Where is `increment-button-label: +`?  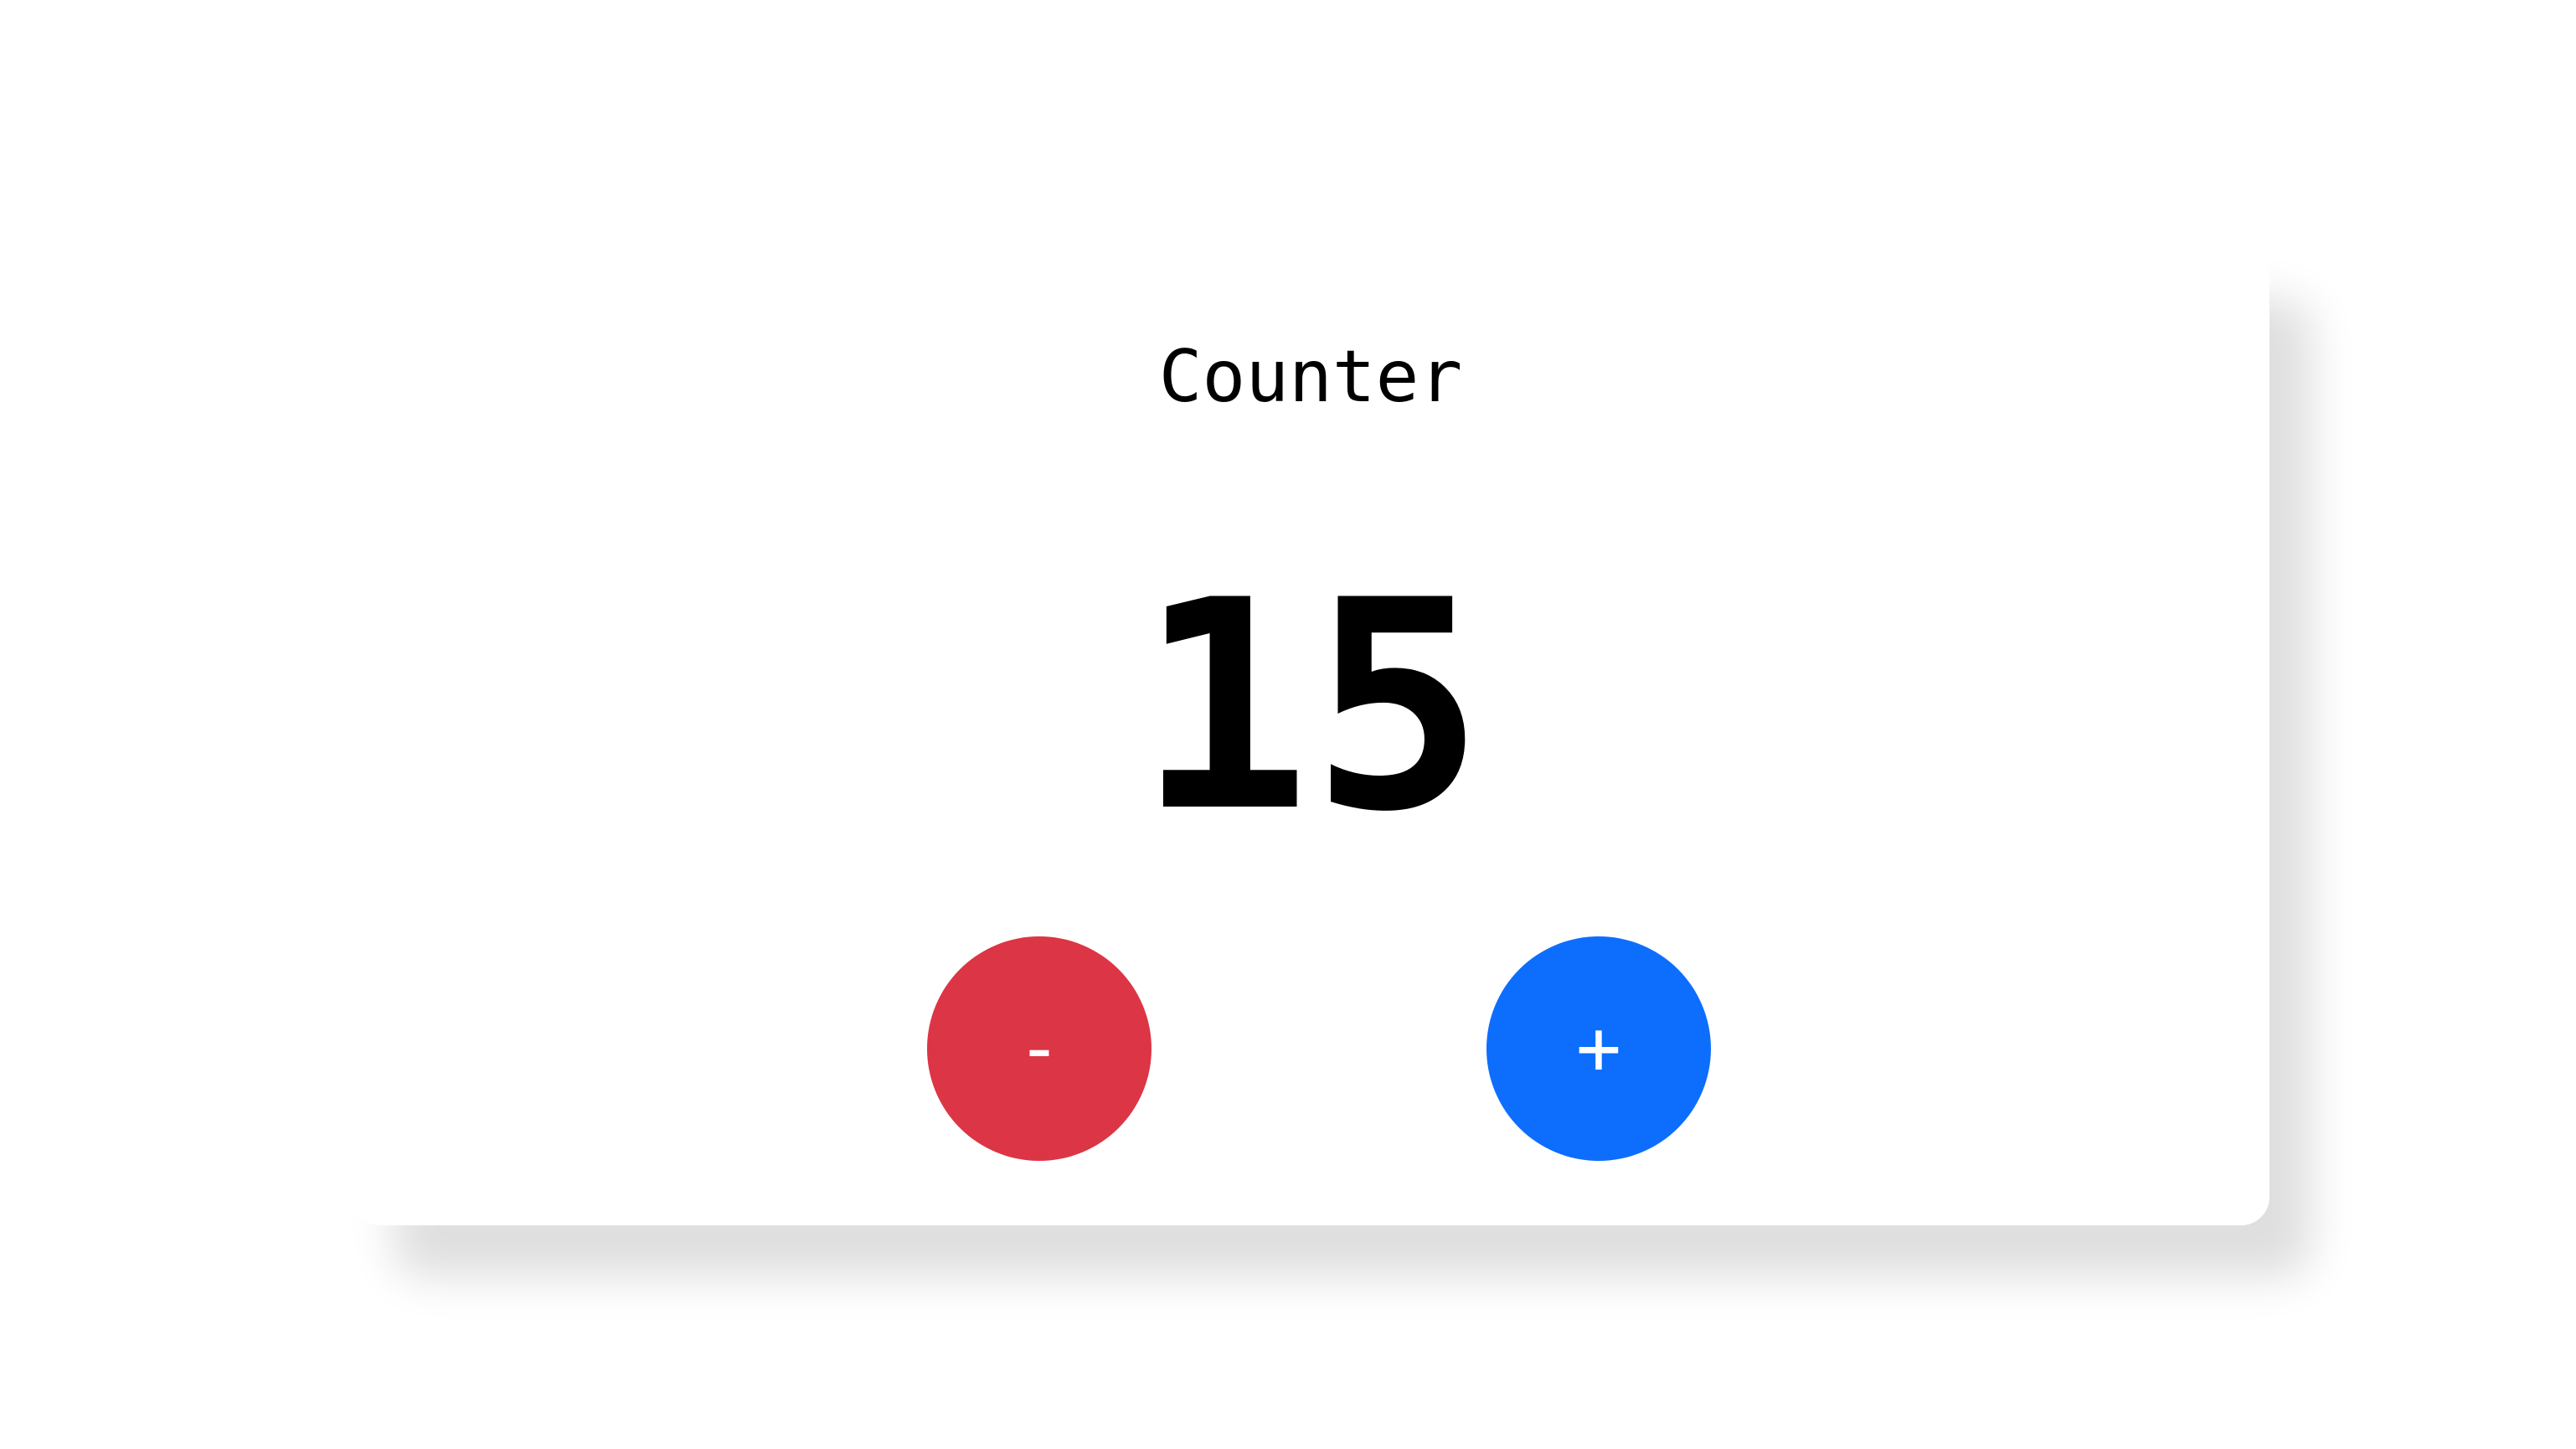 increment-button-label: + is located at coordinates (1598, 1048).